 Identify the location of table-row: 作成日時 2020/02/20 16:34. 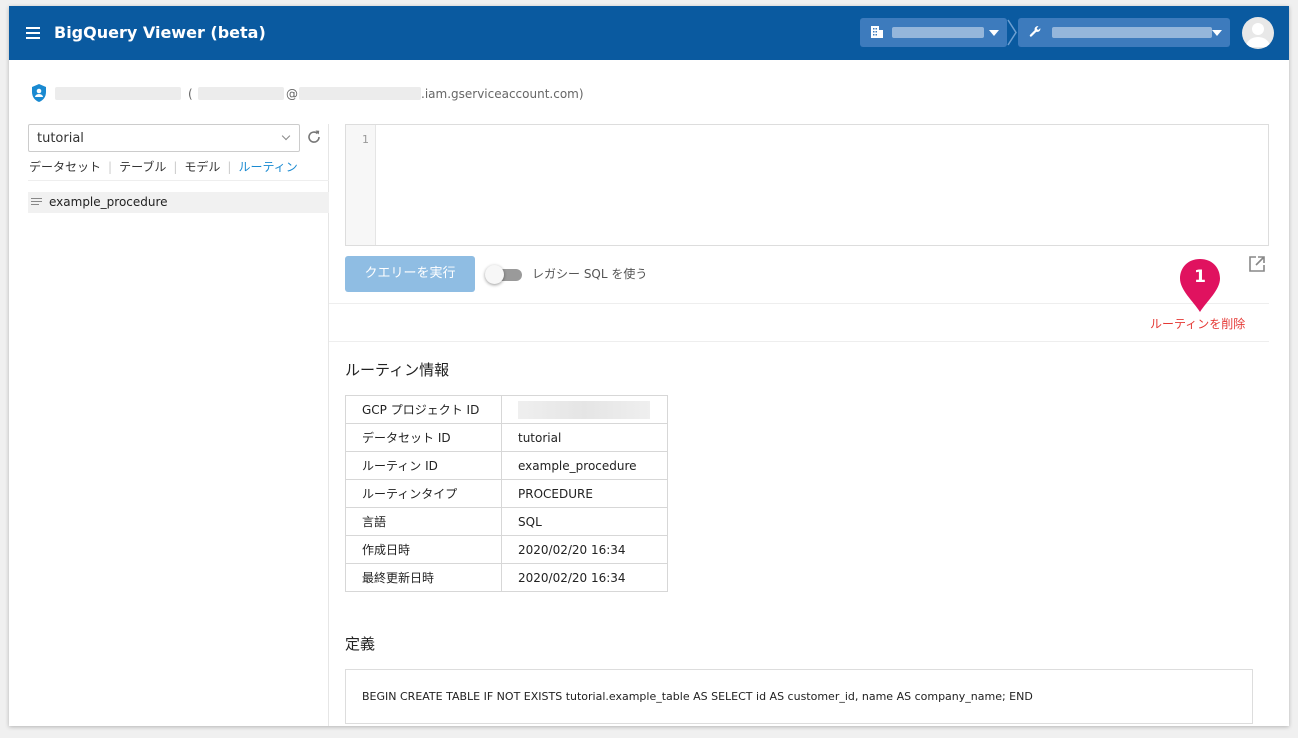
(506, 549).